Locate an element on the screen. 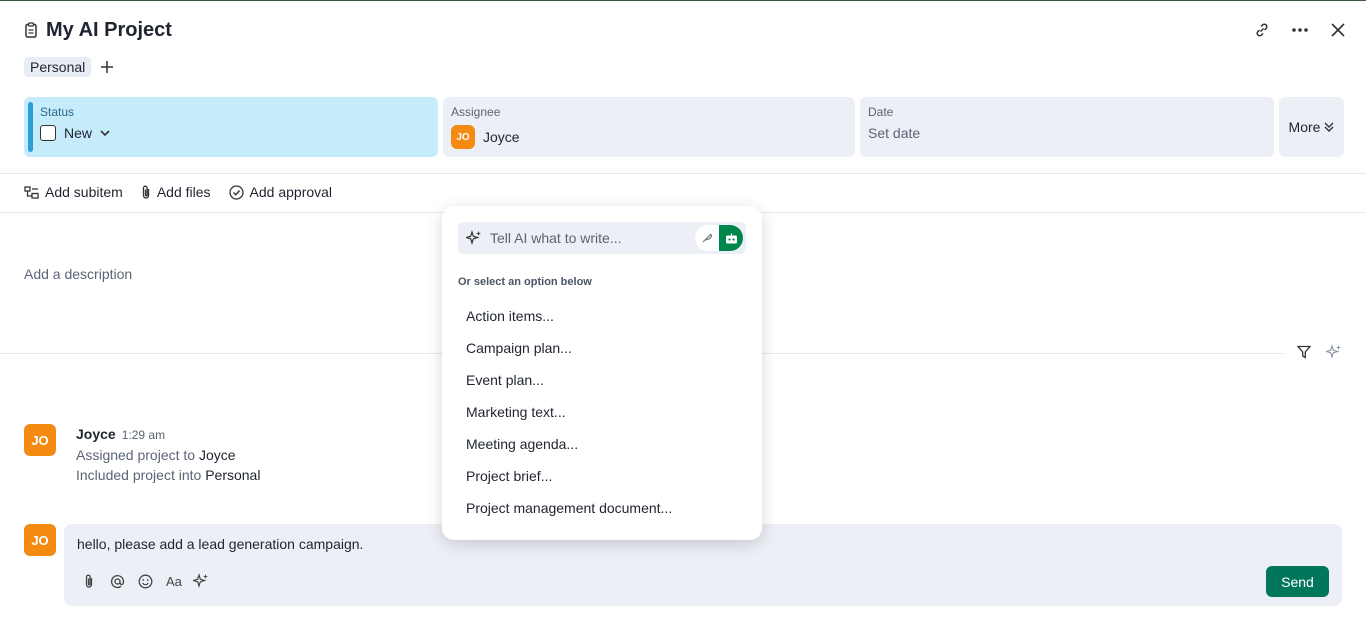 The width and height of the screenshot is (1366, 633). more-label: More is located at coordinates (1304, 127).